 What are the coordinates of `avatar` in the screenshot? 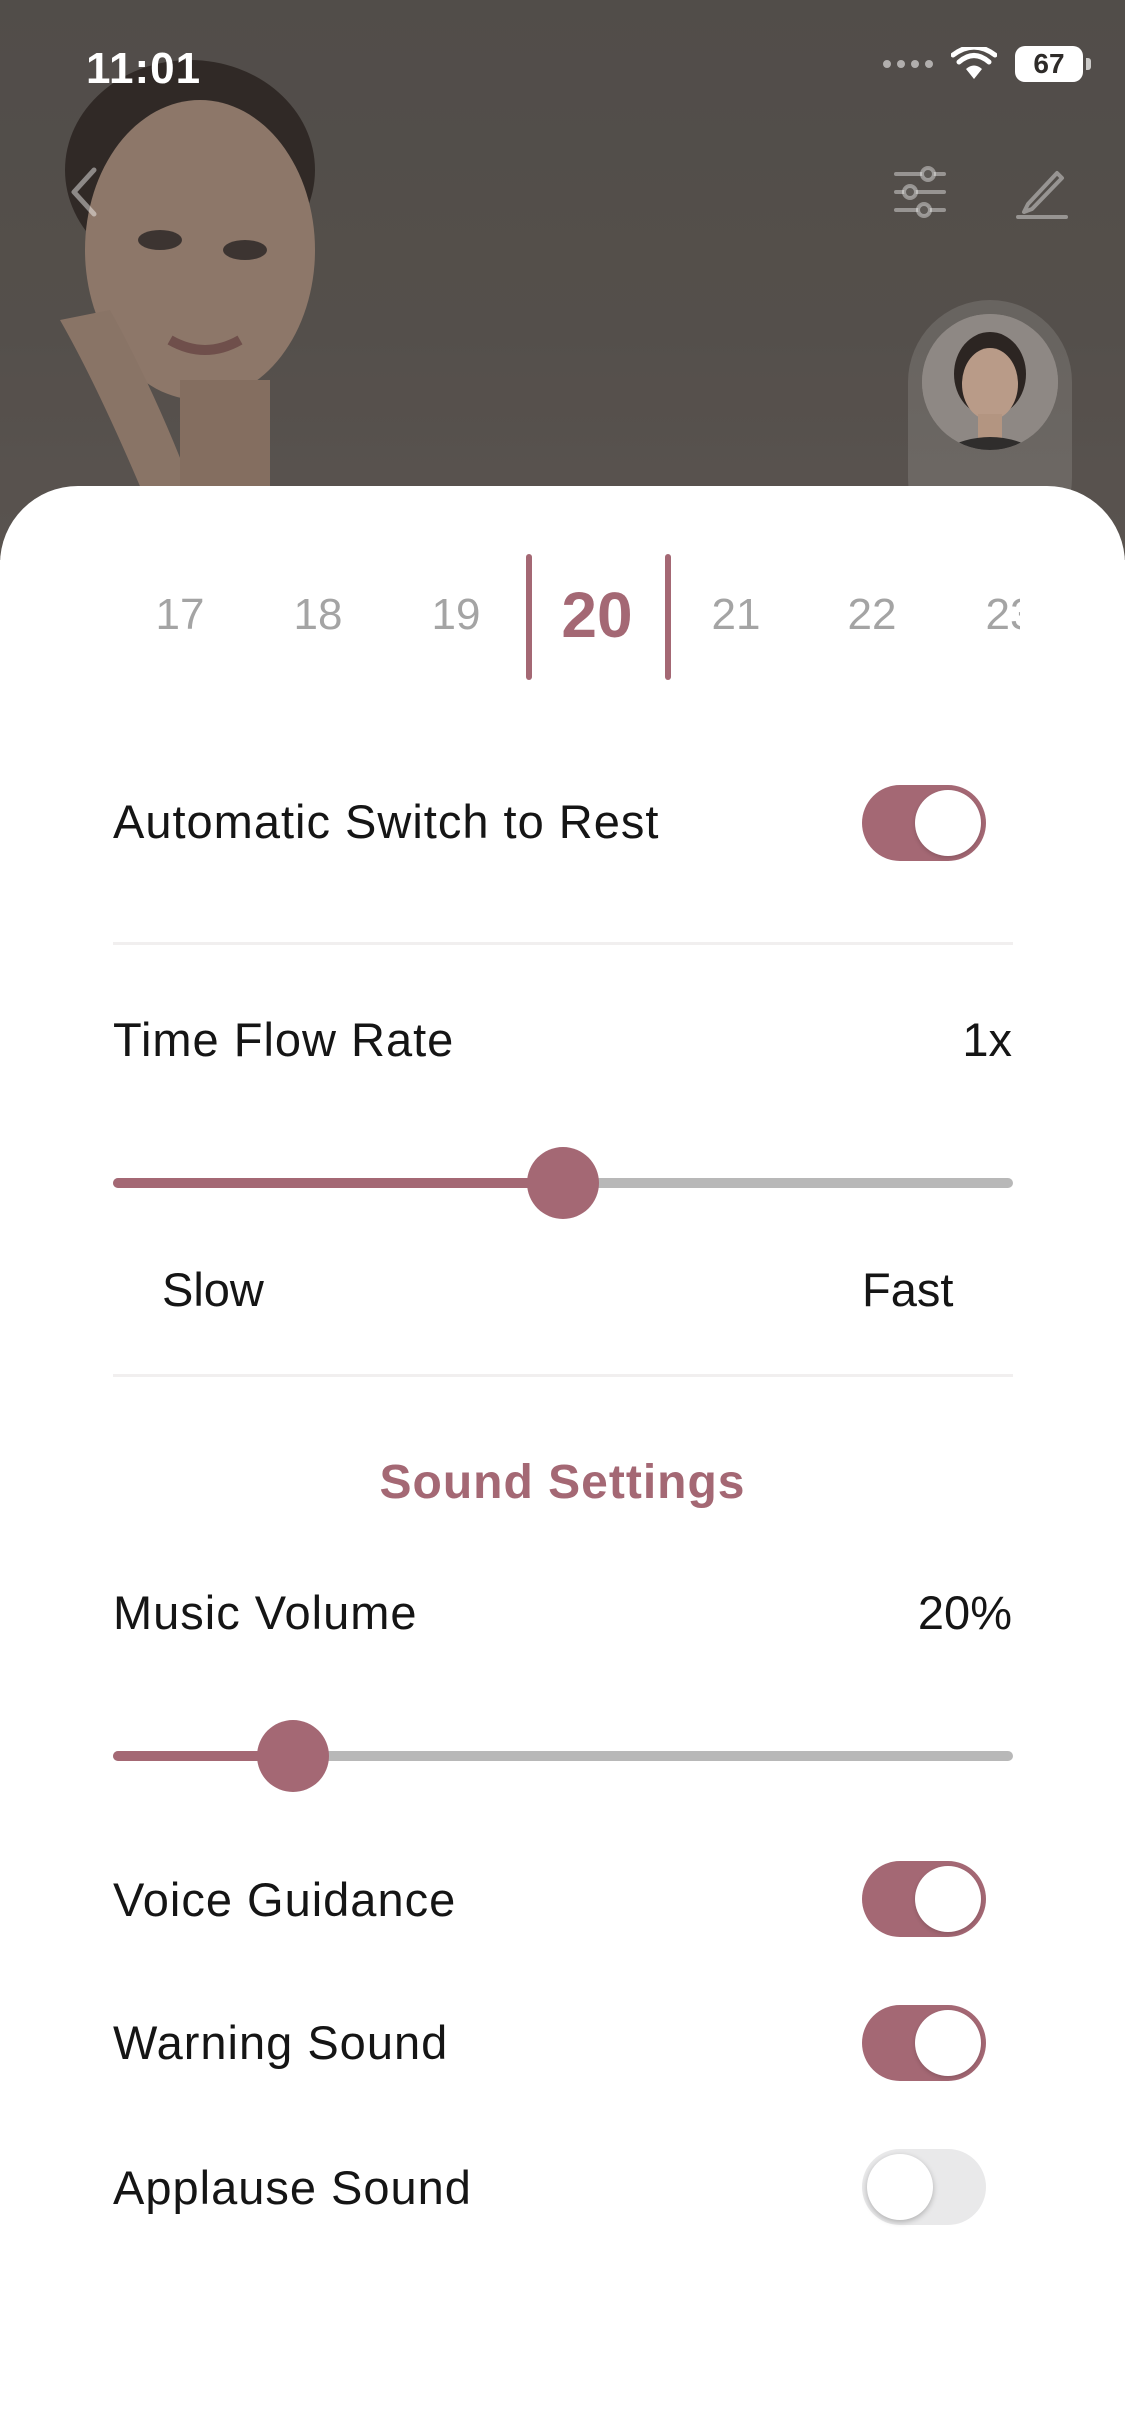 It's located at (990, 382).